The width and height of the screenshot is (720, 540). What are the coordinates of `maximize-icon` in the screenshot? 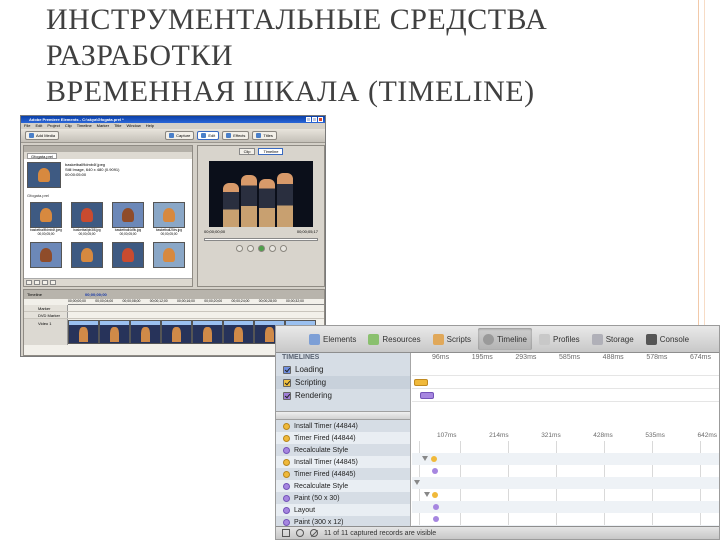 It's located at (314, 119).